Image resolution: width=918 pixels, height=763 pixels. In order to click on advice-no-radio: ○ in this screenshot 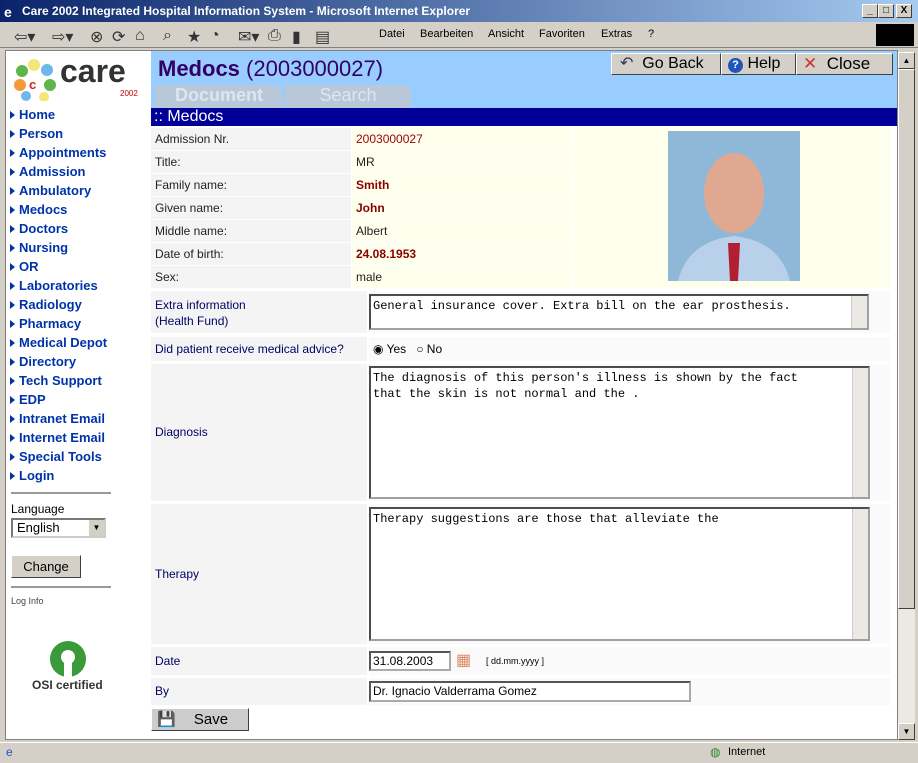, I will do `click(419, 349)`.